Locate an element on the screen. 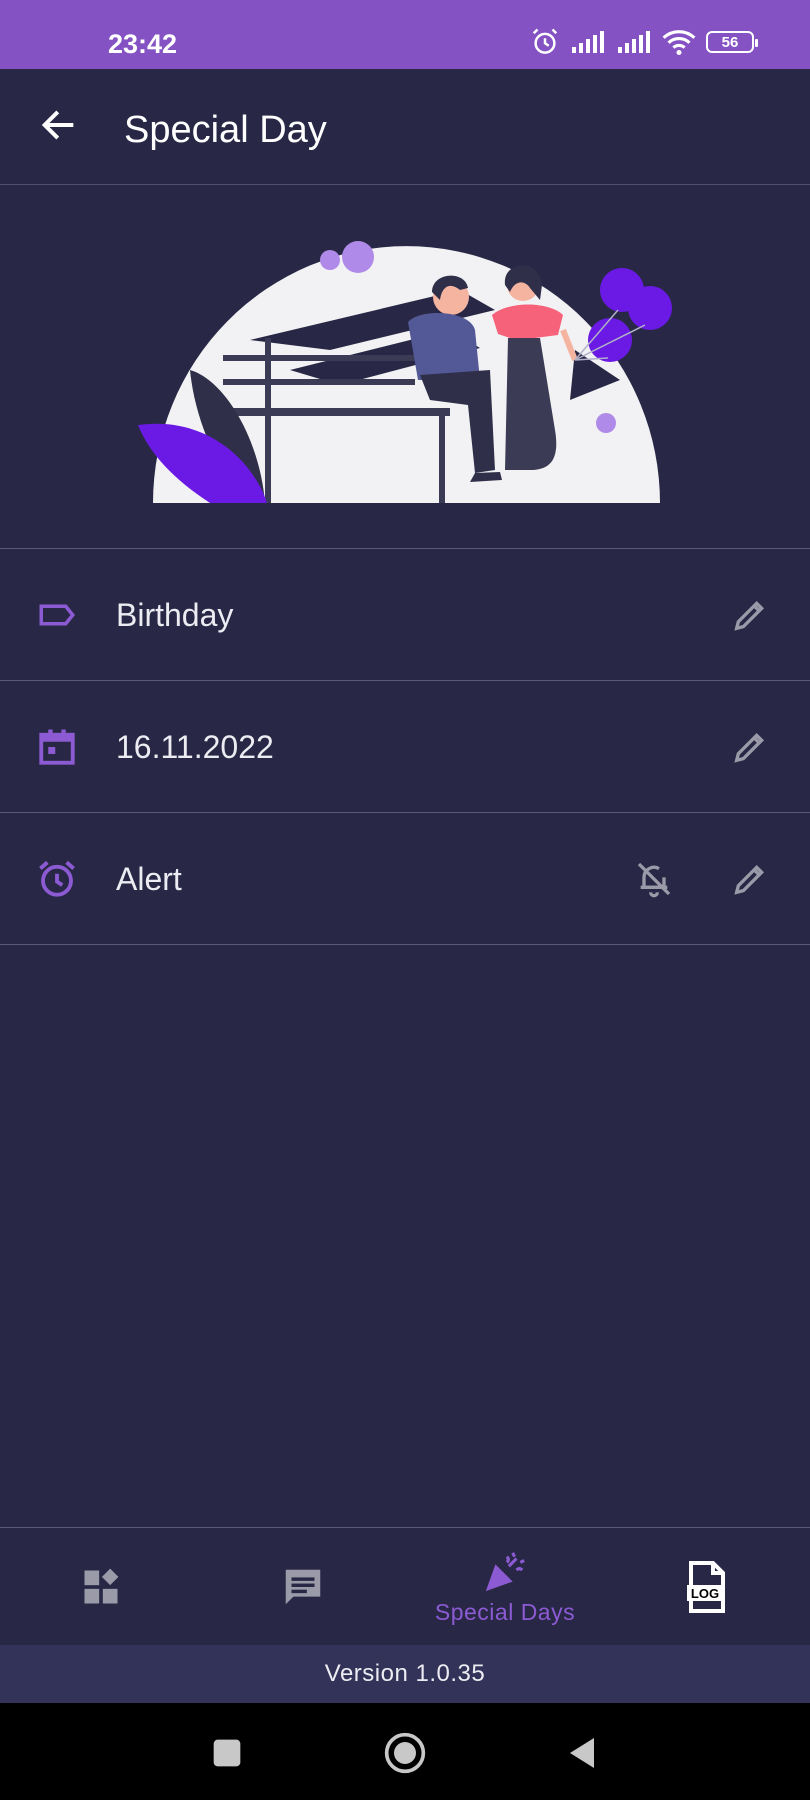 The image size is (810, 1800). nav-item-dashboard is located at coordinates (101, 1587).